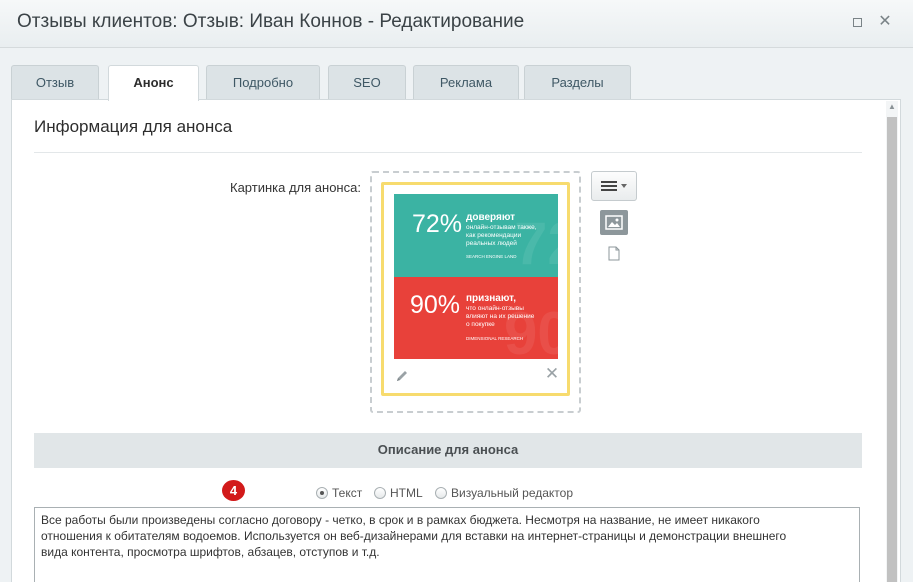  Describe the element at coordinates (233, 490) in the screenshot. I see `step-badge: 4` at that location.